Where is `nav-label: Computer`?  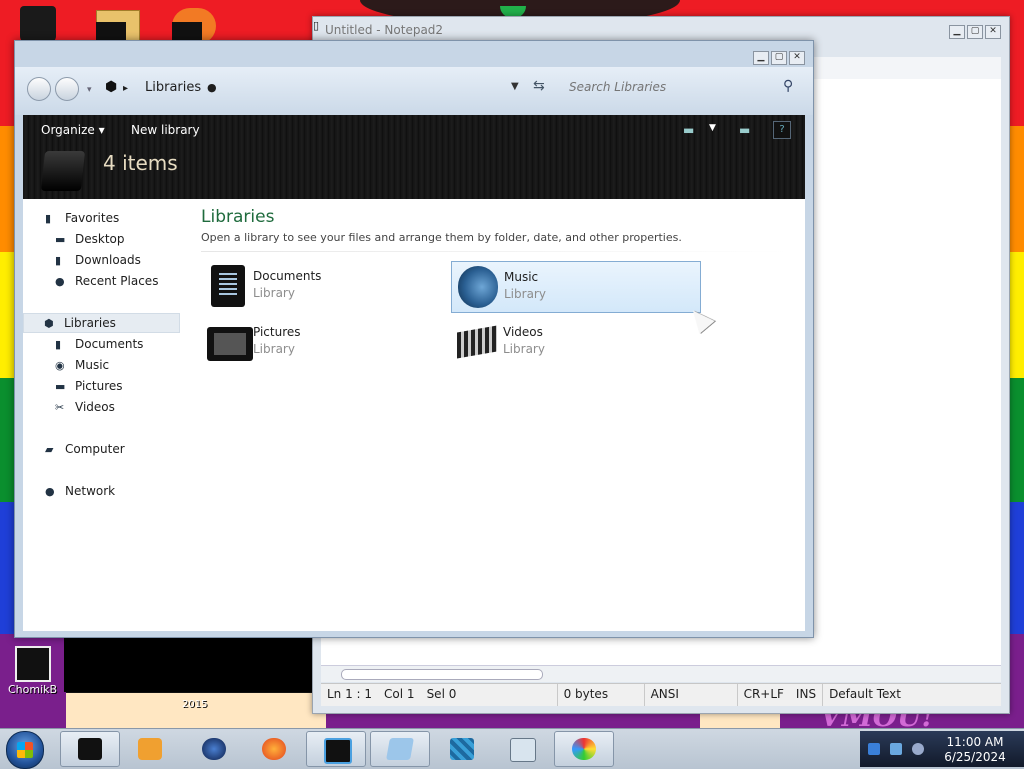 nav-label: Computer is located at coordinates (95, 449).